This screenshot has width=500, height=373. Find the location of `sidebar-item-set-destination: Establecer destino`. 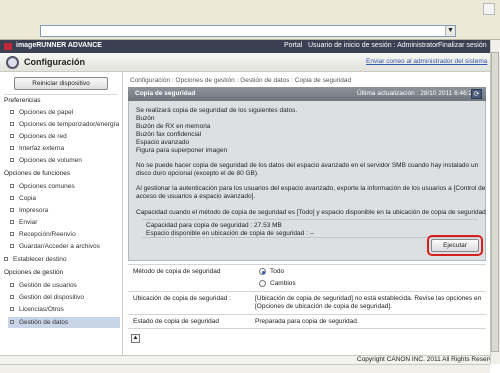

sidebar-item-set-destination: Establecer destino is located at coordinates (60, 259).